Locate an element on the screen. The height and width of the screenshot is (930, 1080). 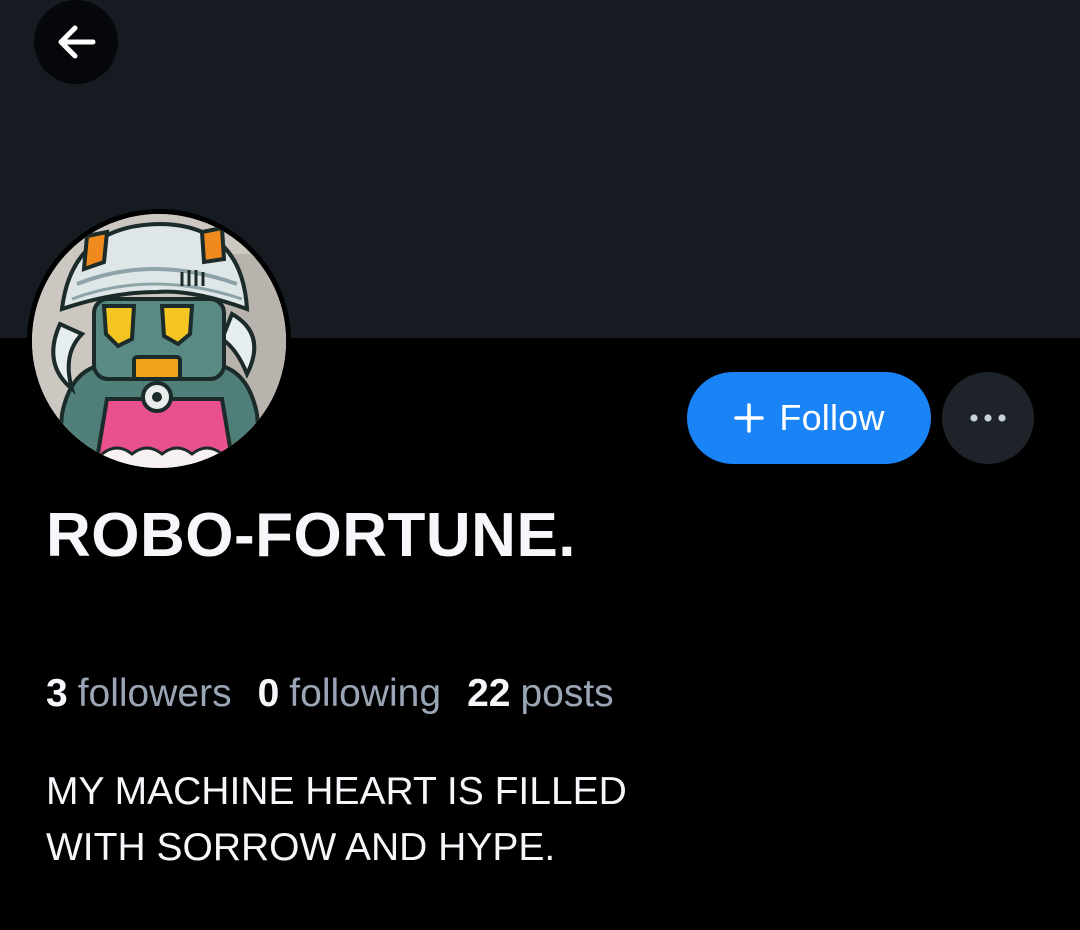
profile-stats: 3 followers 0 following 22 posts is located at coordinates (330, 694).